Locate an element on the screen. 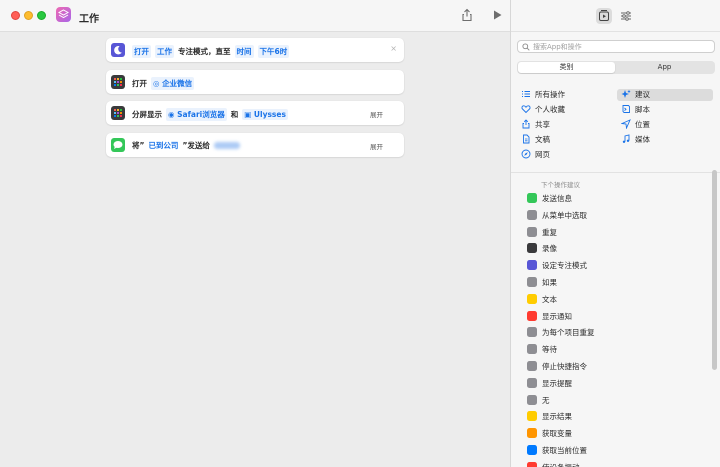 This screenshot has height=467, width=720. parameter-token: 时间 is located at coordinates (244, 51).